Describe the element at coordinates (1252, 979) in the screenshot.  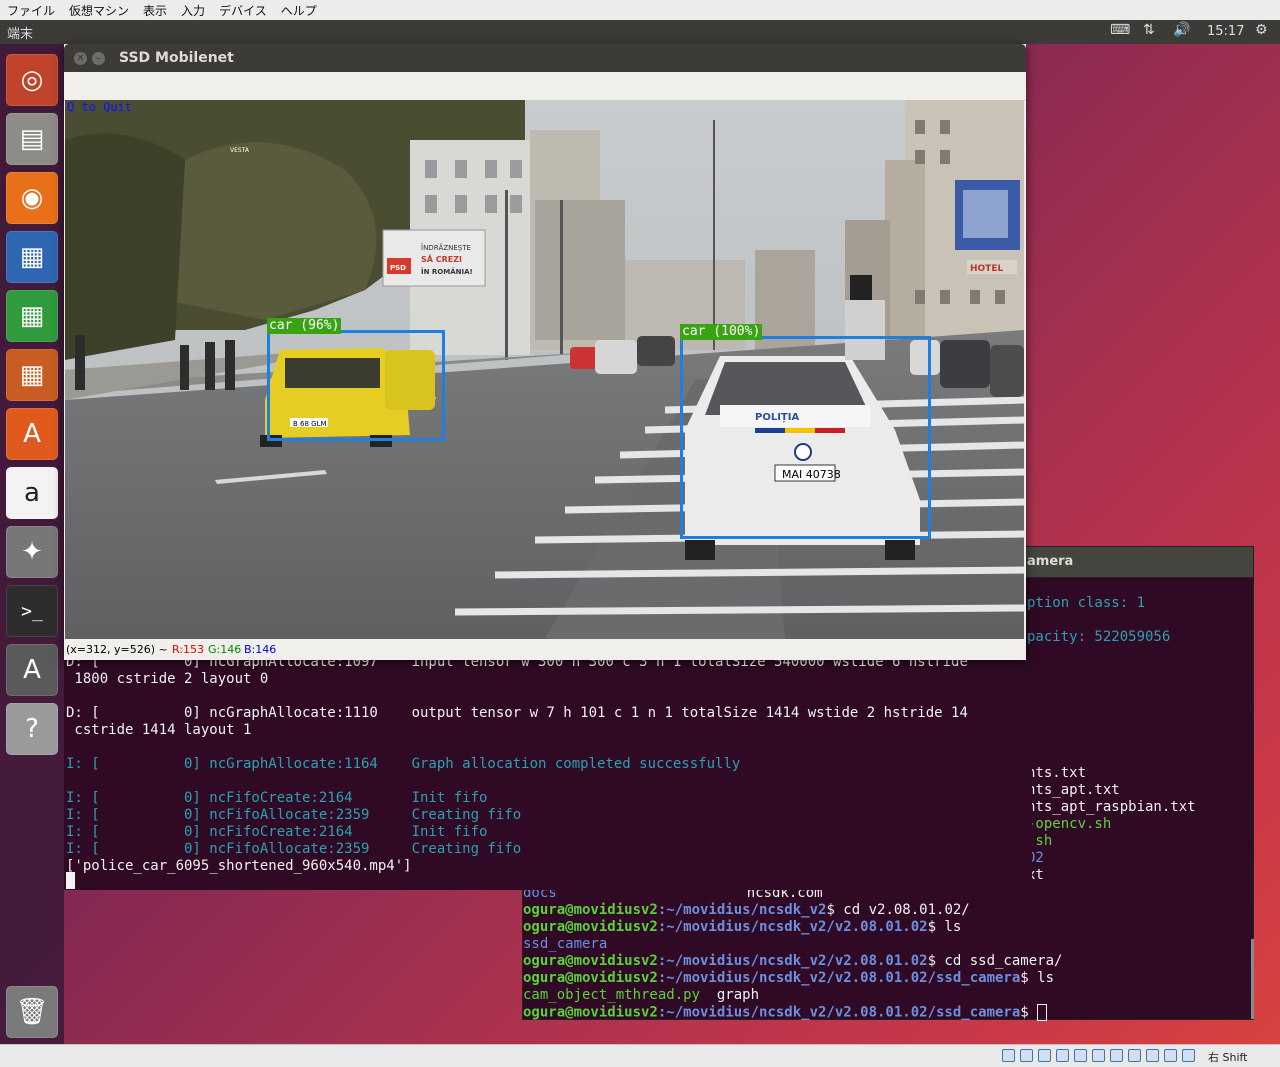
I see `terminal-scrollbar` at that location.